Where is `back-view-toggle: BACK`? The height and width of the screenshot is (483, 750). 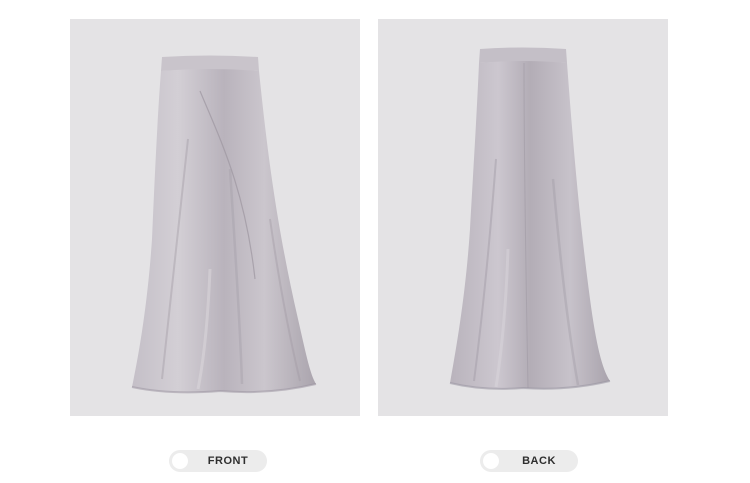
back-view-toggle: BACK is located at coordinates (529, 461).